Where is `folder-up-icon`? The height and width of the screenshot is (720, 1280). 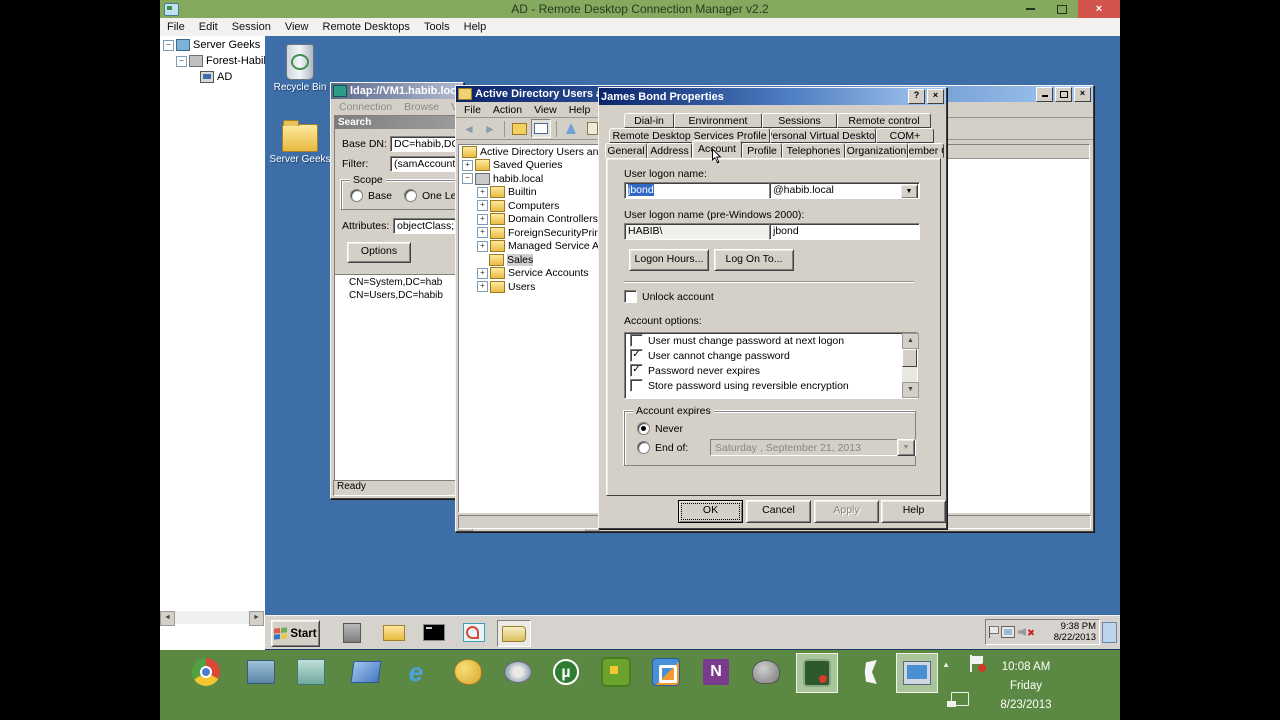
folder-up-icon is located at coordinates (519, 128).